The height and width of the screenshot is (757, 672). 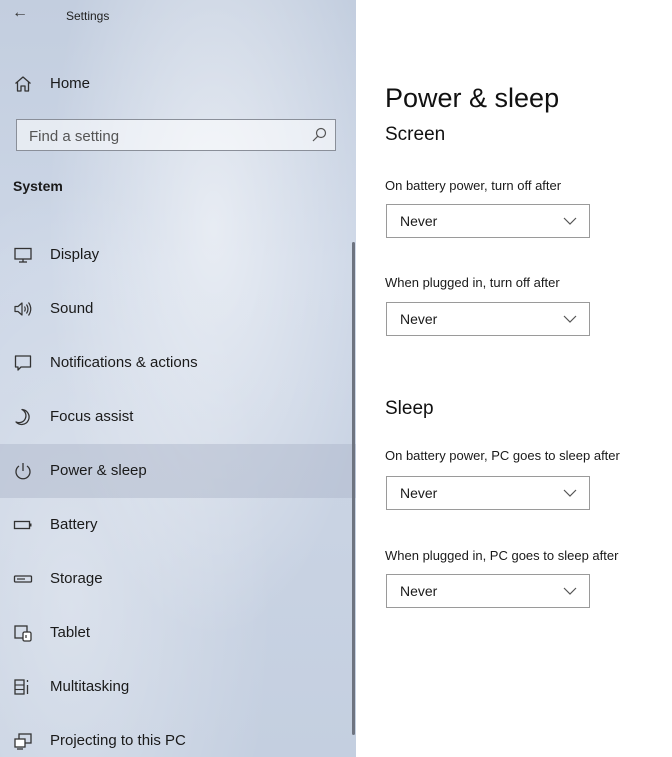 What do you see at coordinates (118, 740) in the screenshot?
I see `sidebar-item-label: Projecting to this PC` at bounding box center [118, 740].